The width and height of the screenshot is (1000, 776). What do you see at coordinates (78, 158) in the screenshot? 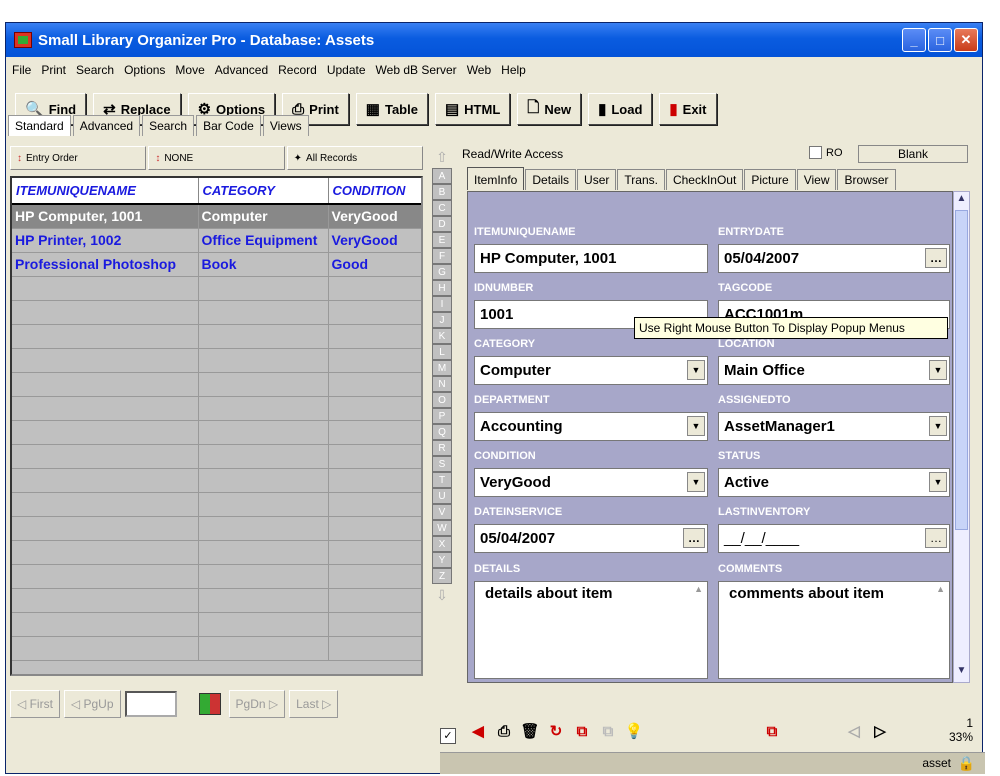
I see `entry-order-button: ↕ Entry Order` at bounding box center [78, 158].